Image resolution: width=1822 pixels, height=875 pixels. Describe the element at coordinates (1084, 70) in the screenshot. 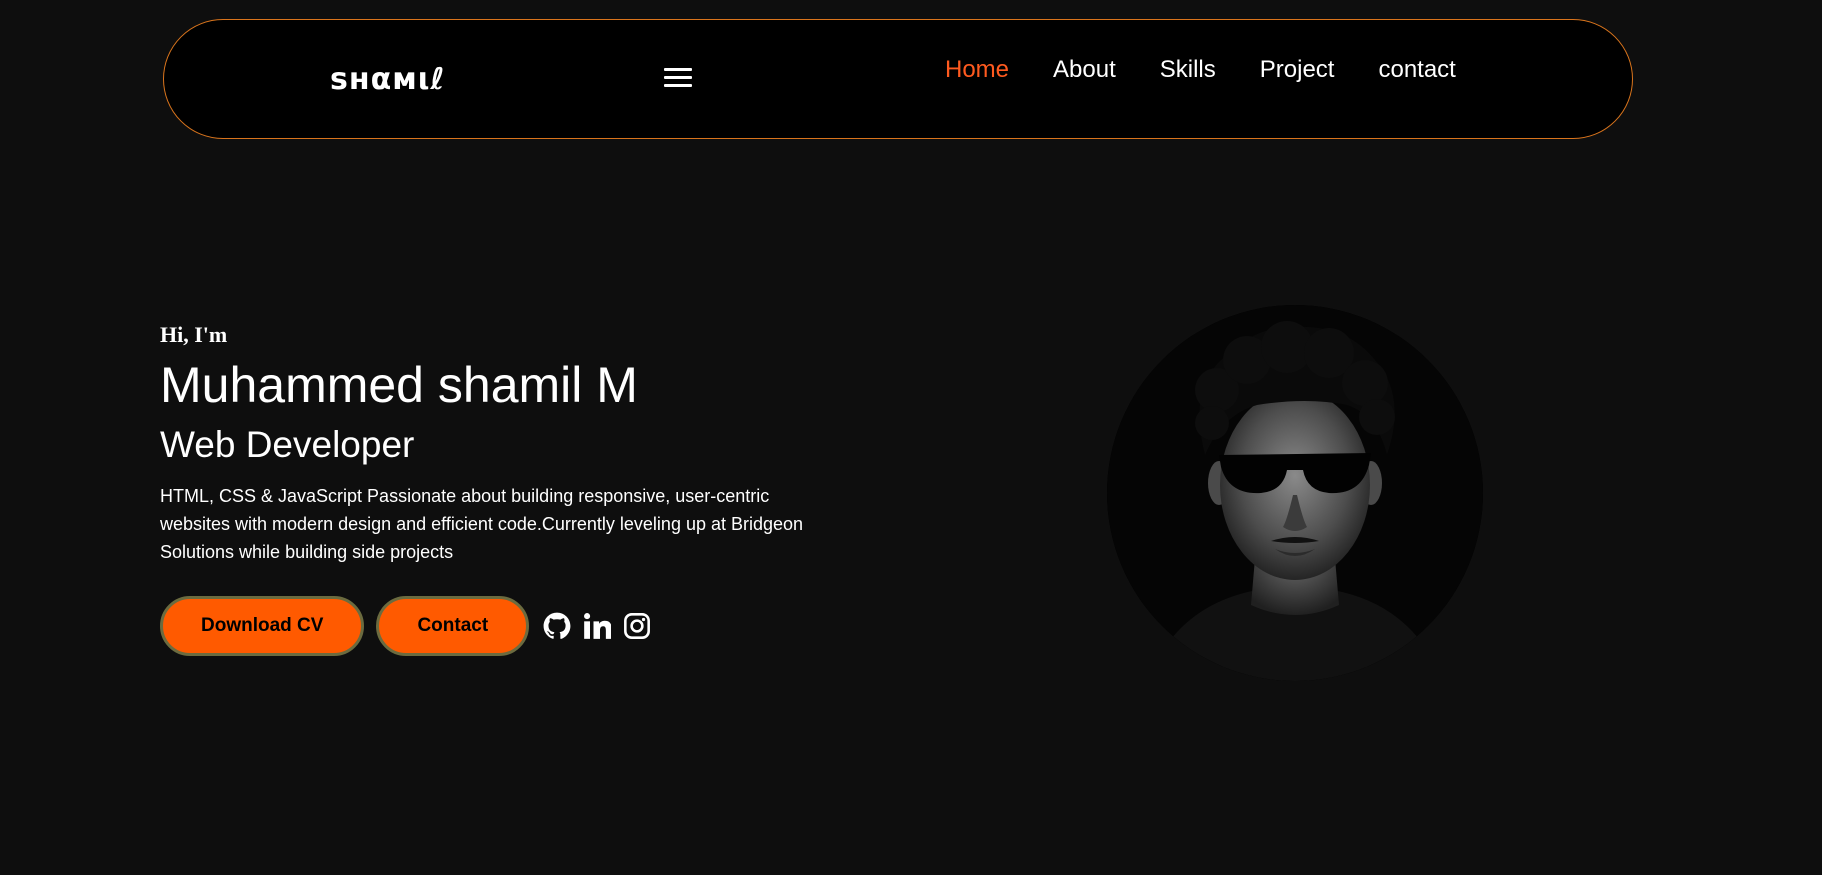

I see `nav-link-about: About` at that location.